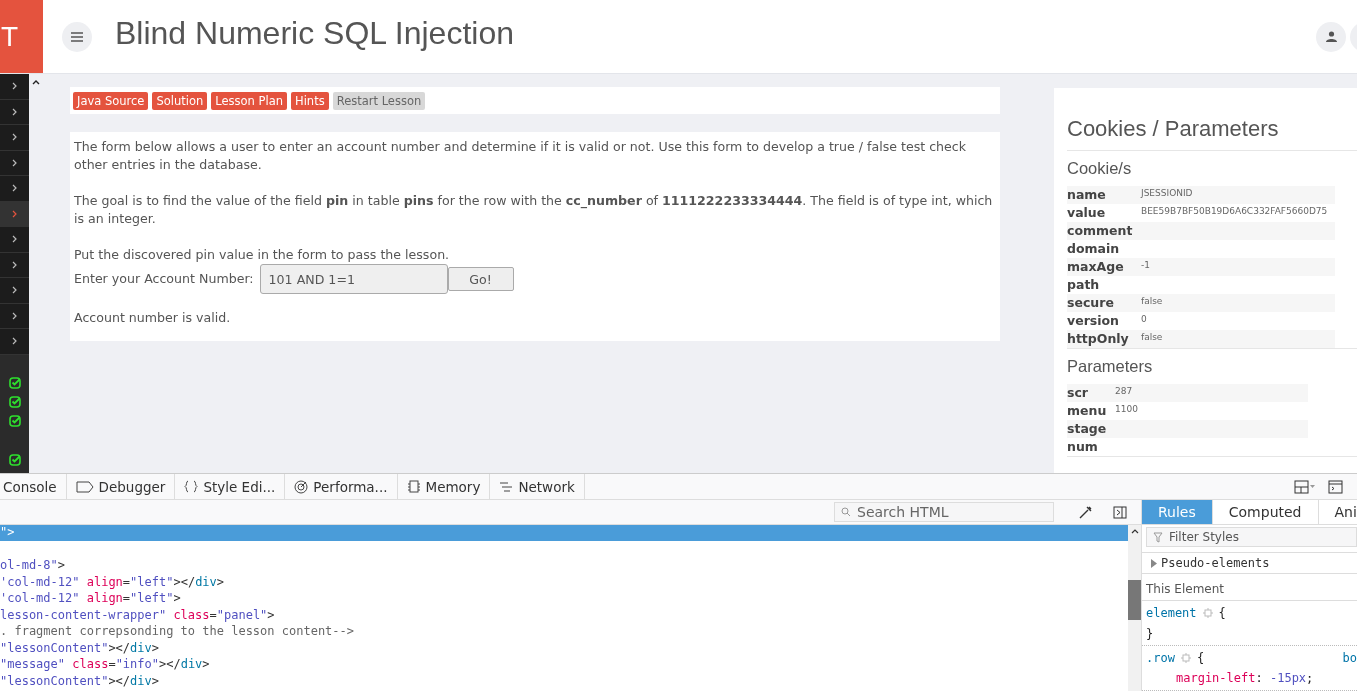 The width and height of the screenshot is (1357, 691). I want to click on css-declaration: margin-left: -15px;, so click(1245, 678).